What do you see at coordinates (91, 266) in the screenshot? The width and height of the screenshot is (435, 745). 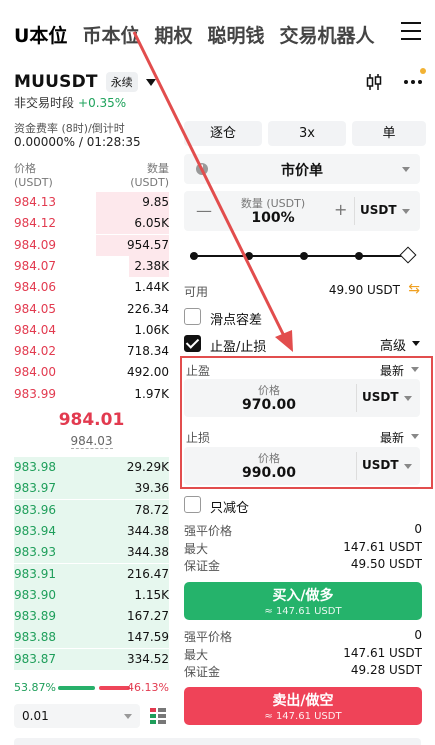 I see `ask-row: 984.07 2.38K` at bounding box center [91, 266].